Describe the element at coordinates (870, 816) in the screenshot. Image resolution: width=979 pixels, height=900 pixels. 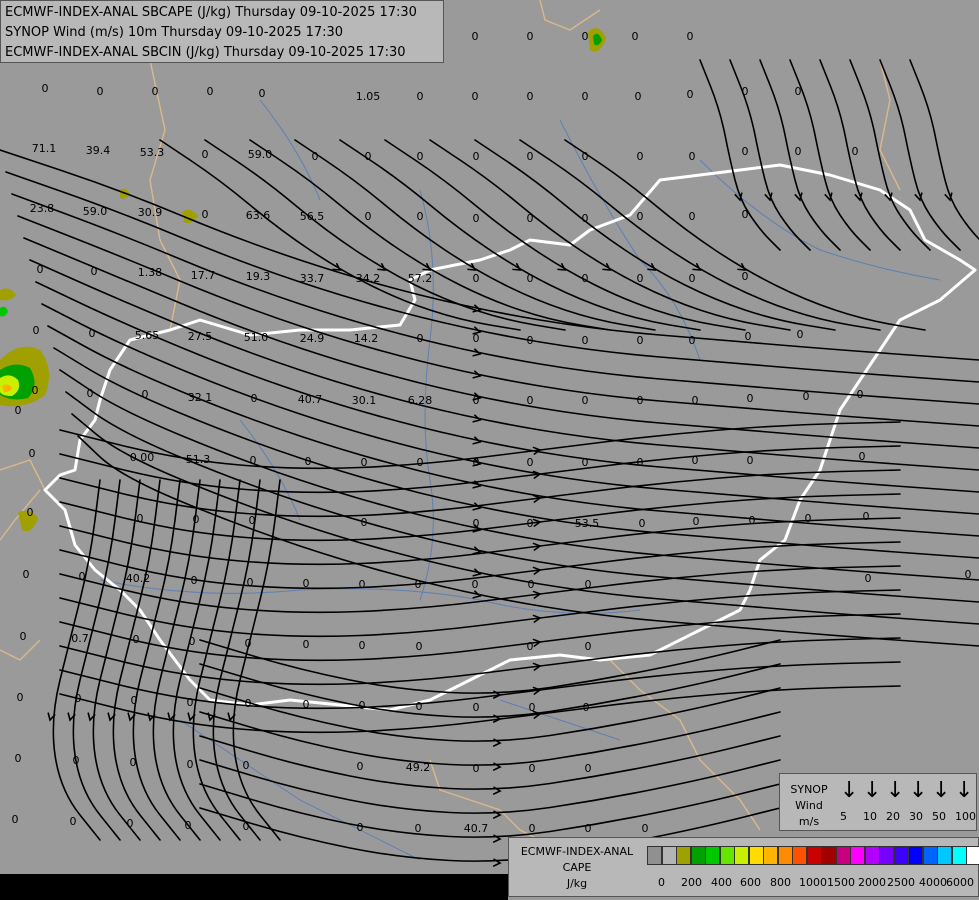
I see `wind-legend-value: 10` at that location.